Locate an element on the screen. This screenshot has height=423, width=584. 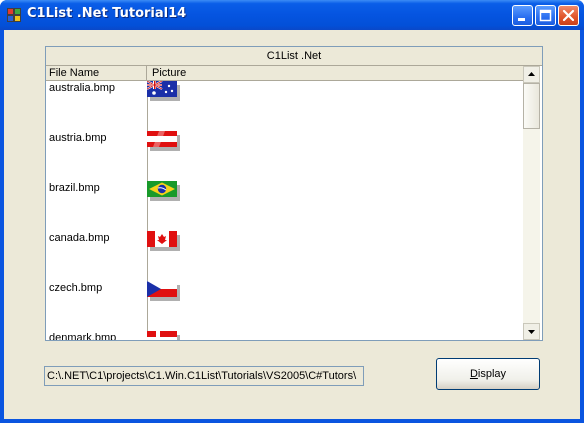
close-button is located at coordinates (568, 15).